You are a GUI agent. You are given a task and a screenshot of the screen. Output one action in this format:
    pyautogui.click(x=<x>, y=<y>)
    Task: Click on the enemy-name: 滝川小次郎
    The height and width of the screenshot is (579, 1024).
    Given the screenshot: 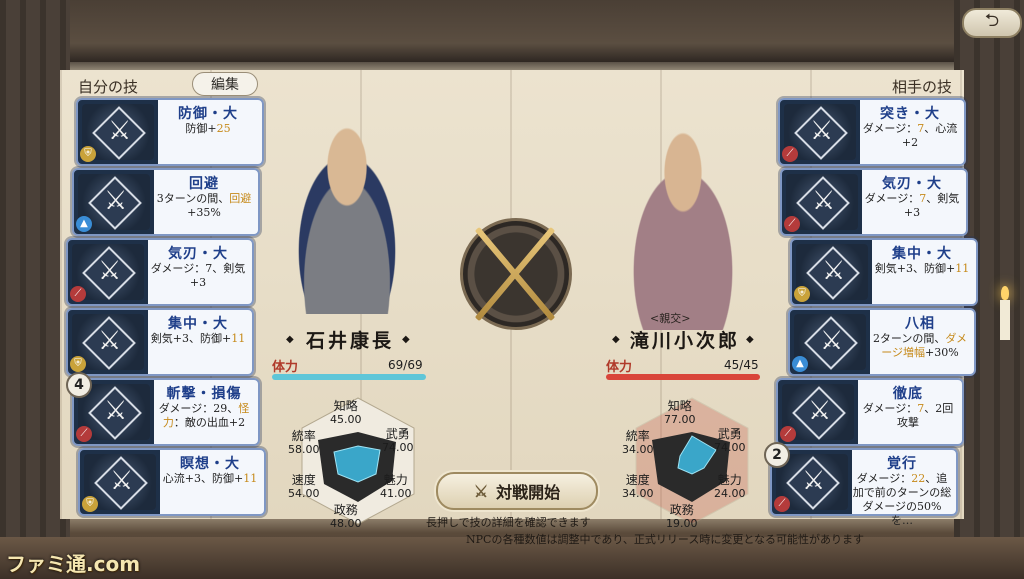 What is the action you would take?
    pyautogui.click(x=685, y=341)
    